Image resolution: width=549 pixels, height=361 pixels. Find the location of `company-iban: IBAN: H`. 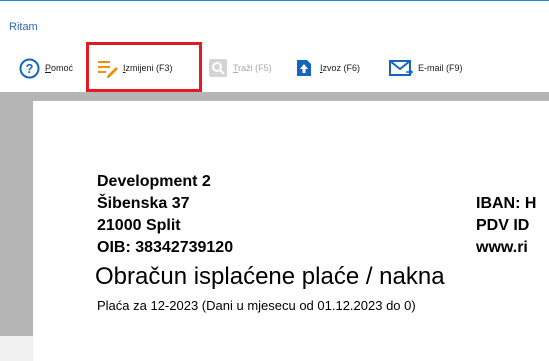

company-iban: IBAN: H is located at coordinates (506, 203).